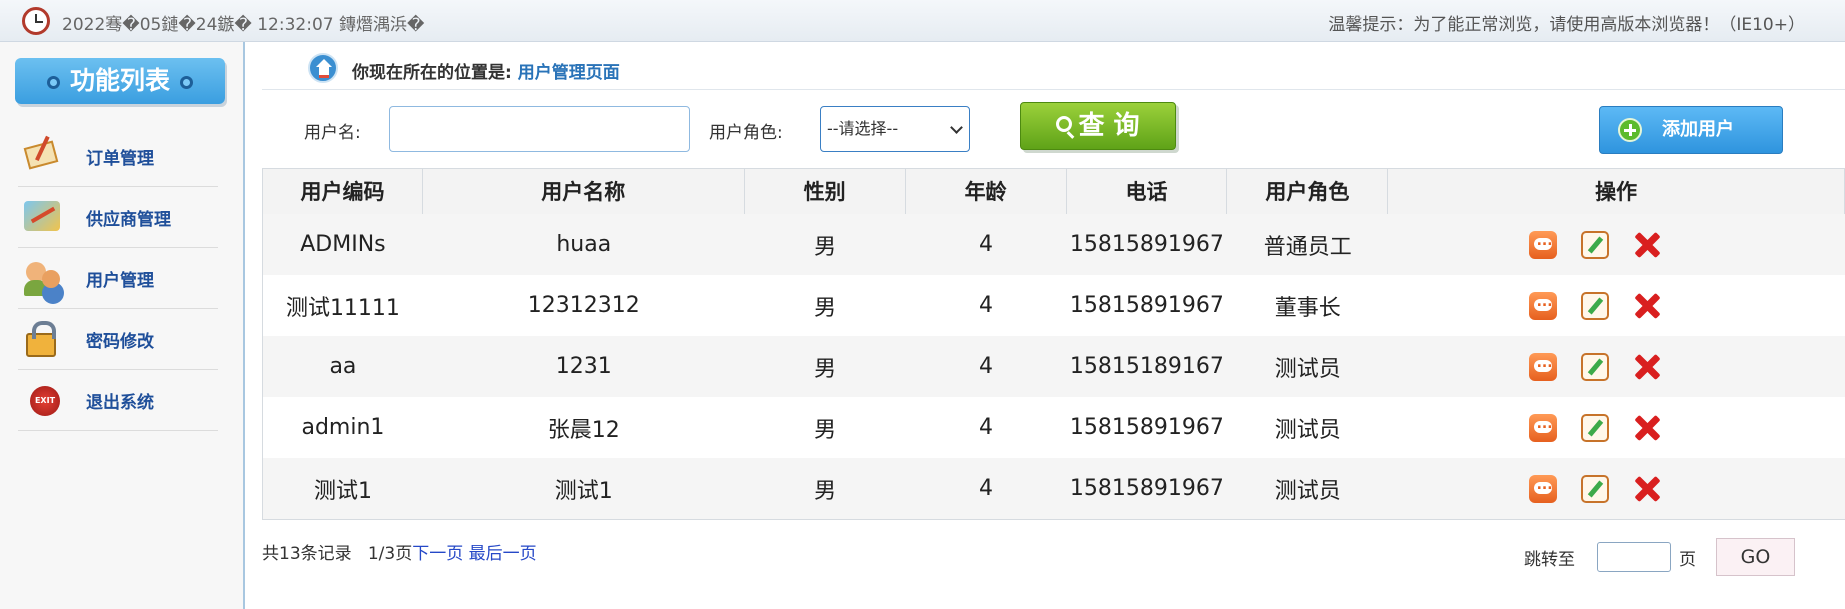 The width and height of the screenshot is (1845, 609). Describe the element at coordinates (1053, 68) in the screenshot. I see `breadcrumb: 你现在所在的位置是: 用户管理页面` at that location.